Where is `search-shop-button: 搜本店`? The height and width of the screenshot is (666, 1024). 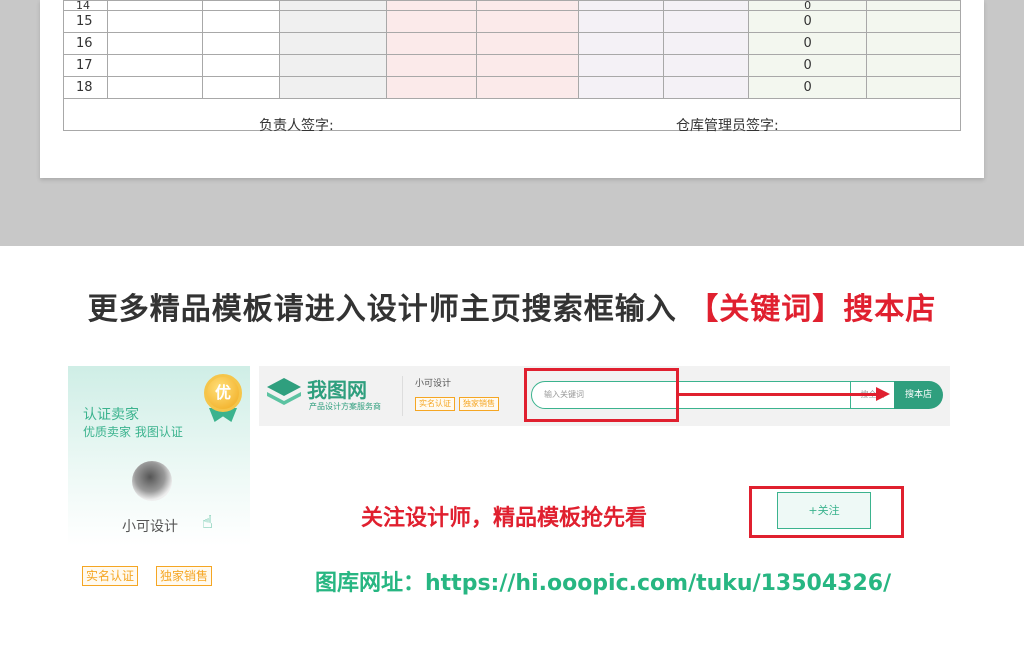
search-shop-button: 搜本店 is located at coordinates (918, 395).